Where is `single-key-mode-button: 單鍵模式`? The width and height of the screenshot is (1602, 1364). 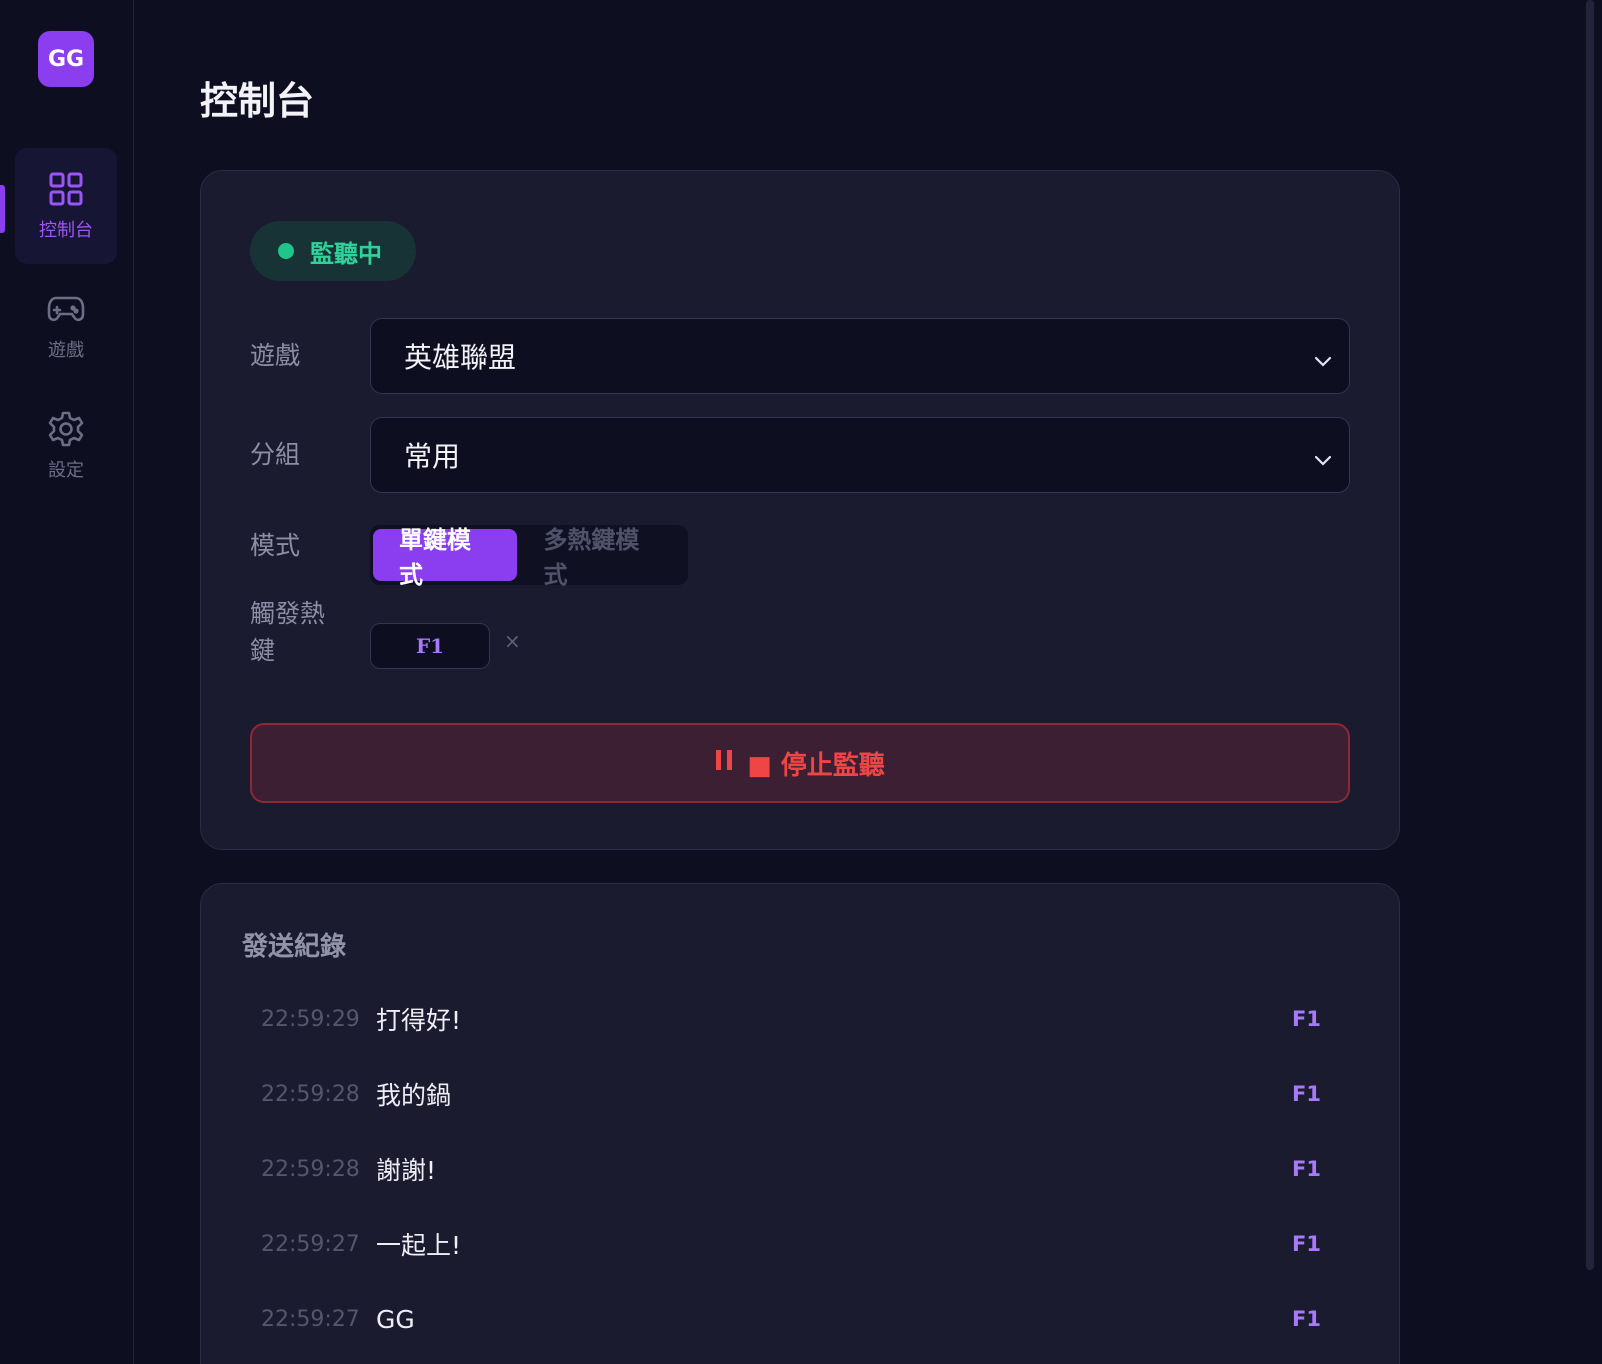
single-key-mode-button: 單鍵模式 is located at coordinates (445, 557).